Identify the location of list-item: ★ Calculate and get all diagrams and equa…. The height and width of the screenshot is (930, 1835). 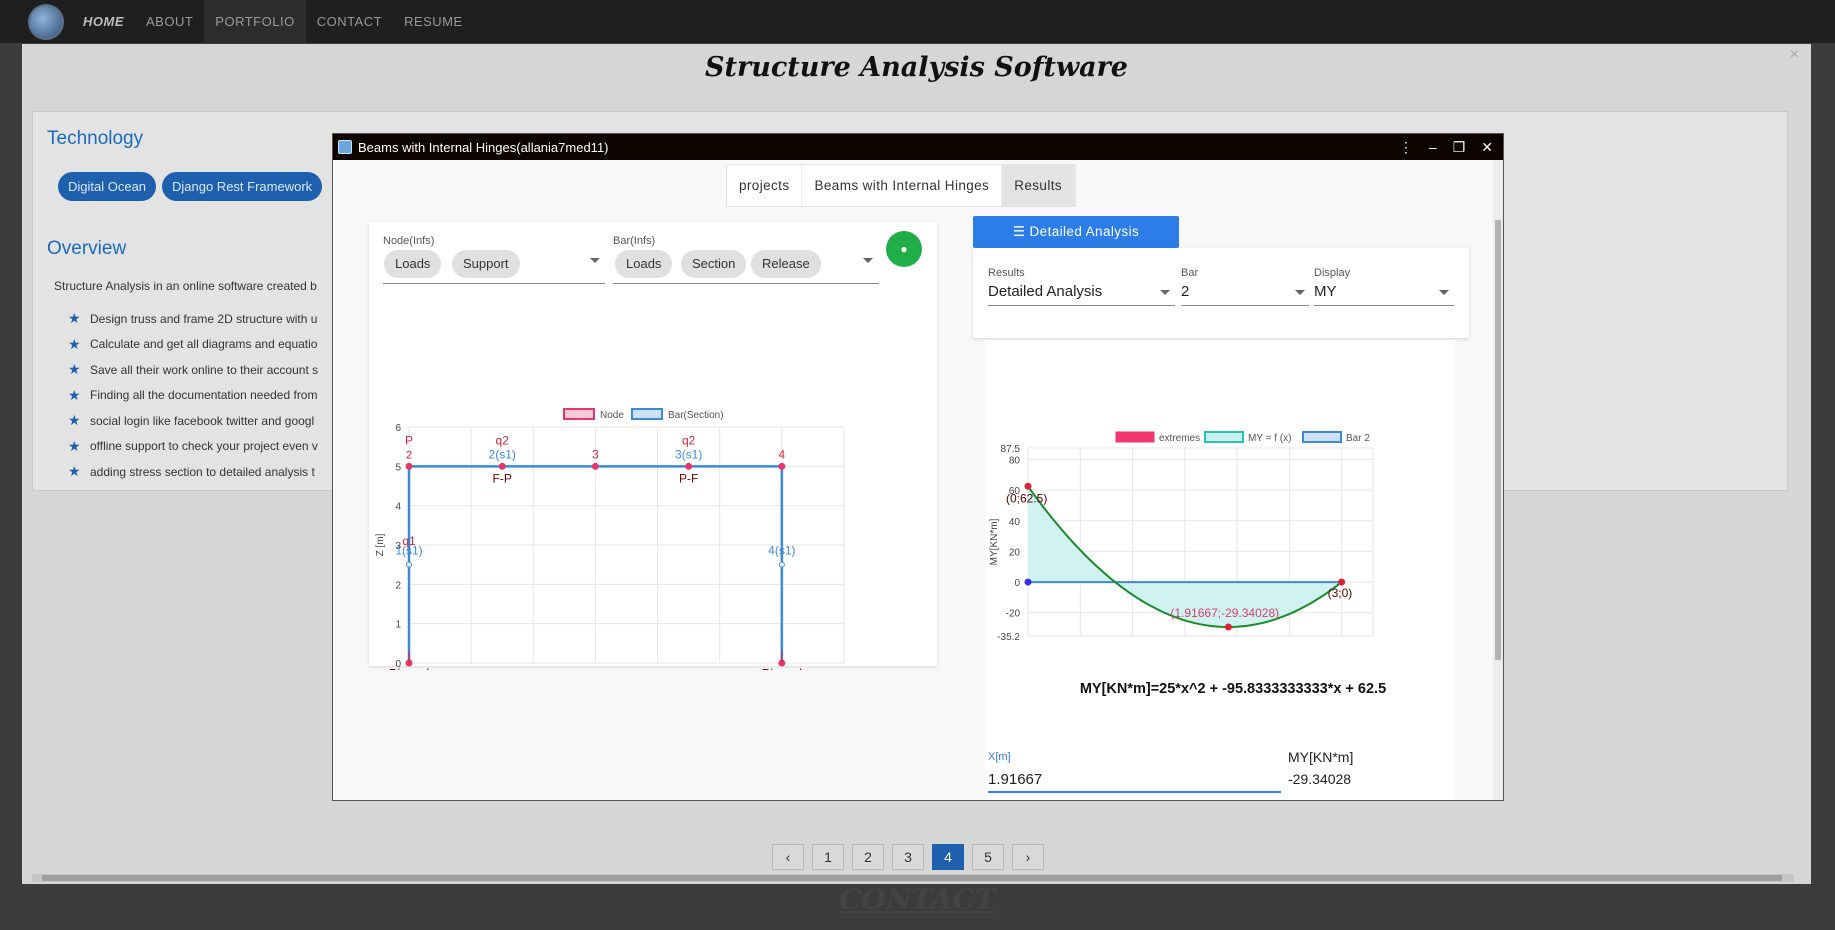
(193, 343).